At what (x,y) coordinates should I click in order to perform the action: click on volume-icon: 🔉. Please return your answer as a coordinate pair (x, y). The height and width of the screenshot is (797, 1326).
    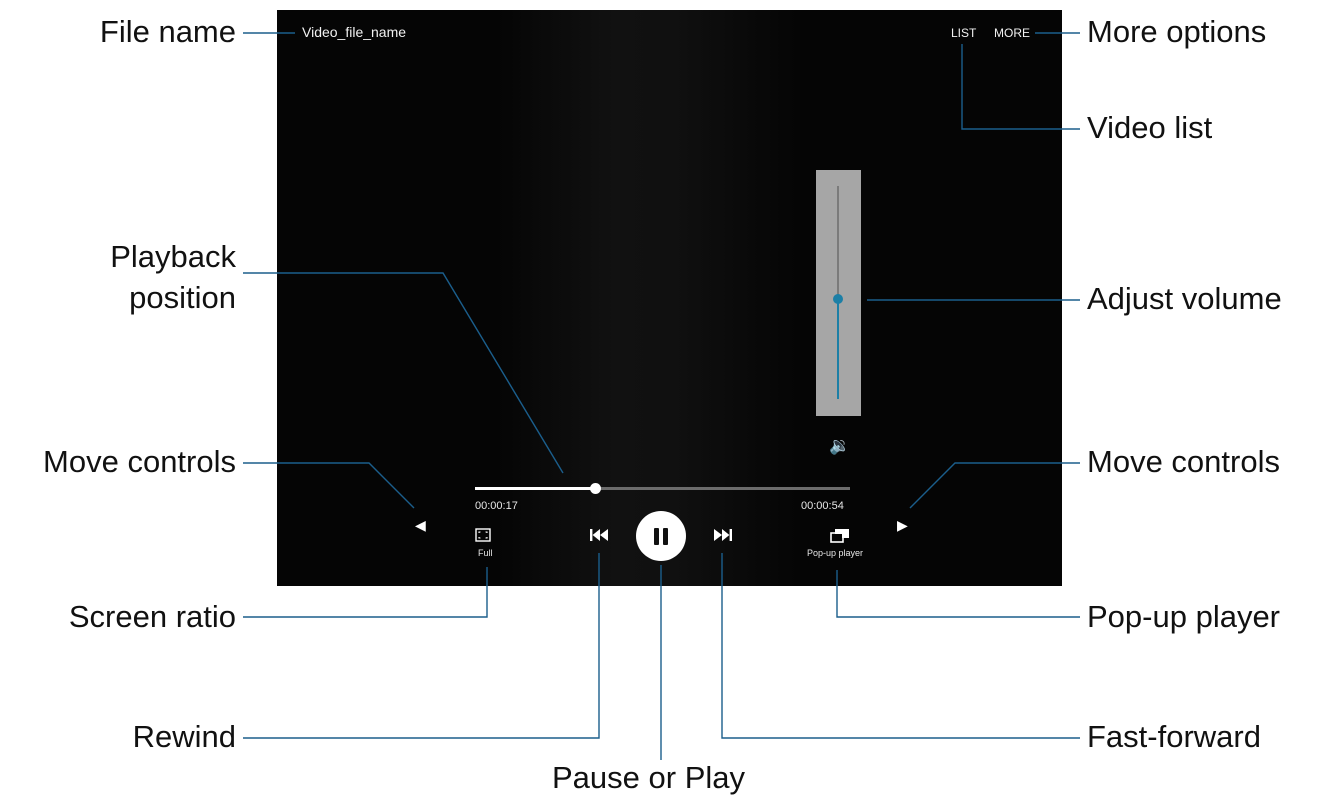
    Looking at the image, I should click on (839, 446).